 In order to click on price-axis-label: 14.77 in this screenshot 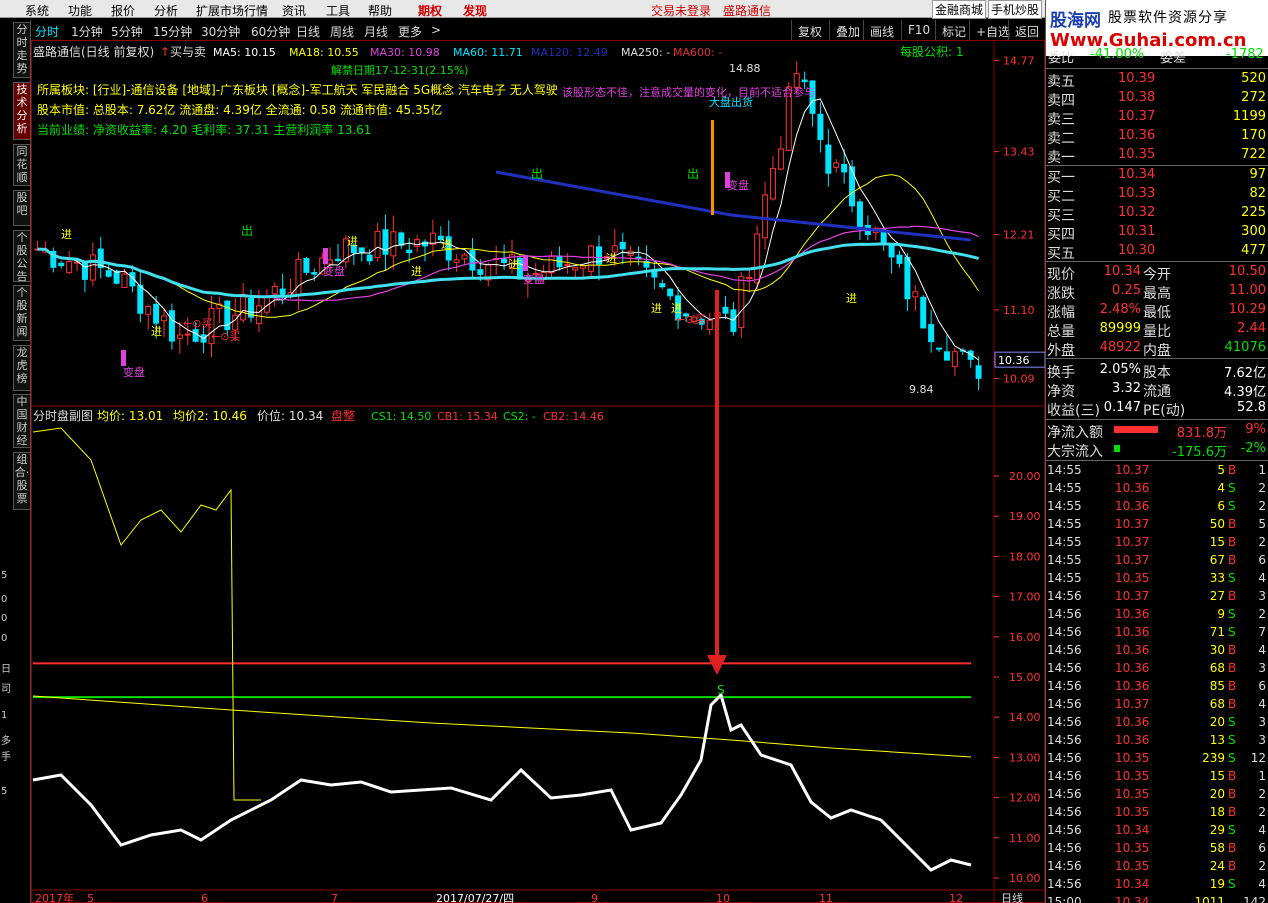, I will do `click(1019, 61)`.